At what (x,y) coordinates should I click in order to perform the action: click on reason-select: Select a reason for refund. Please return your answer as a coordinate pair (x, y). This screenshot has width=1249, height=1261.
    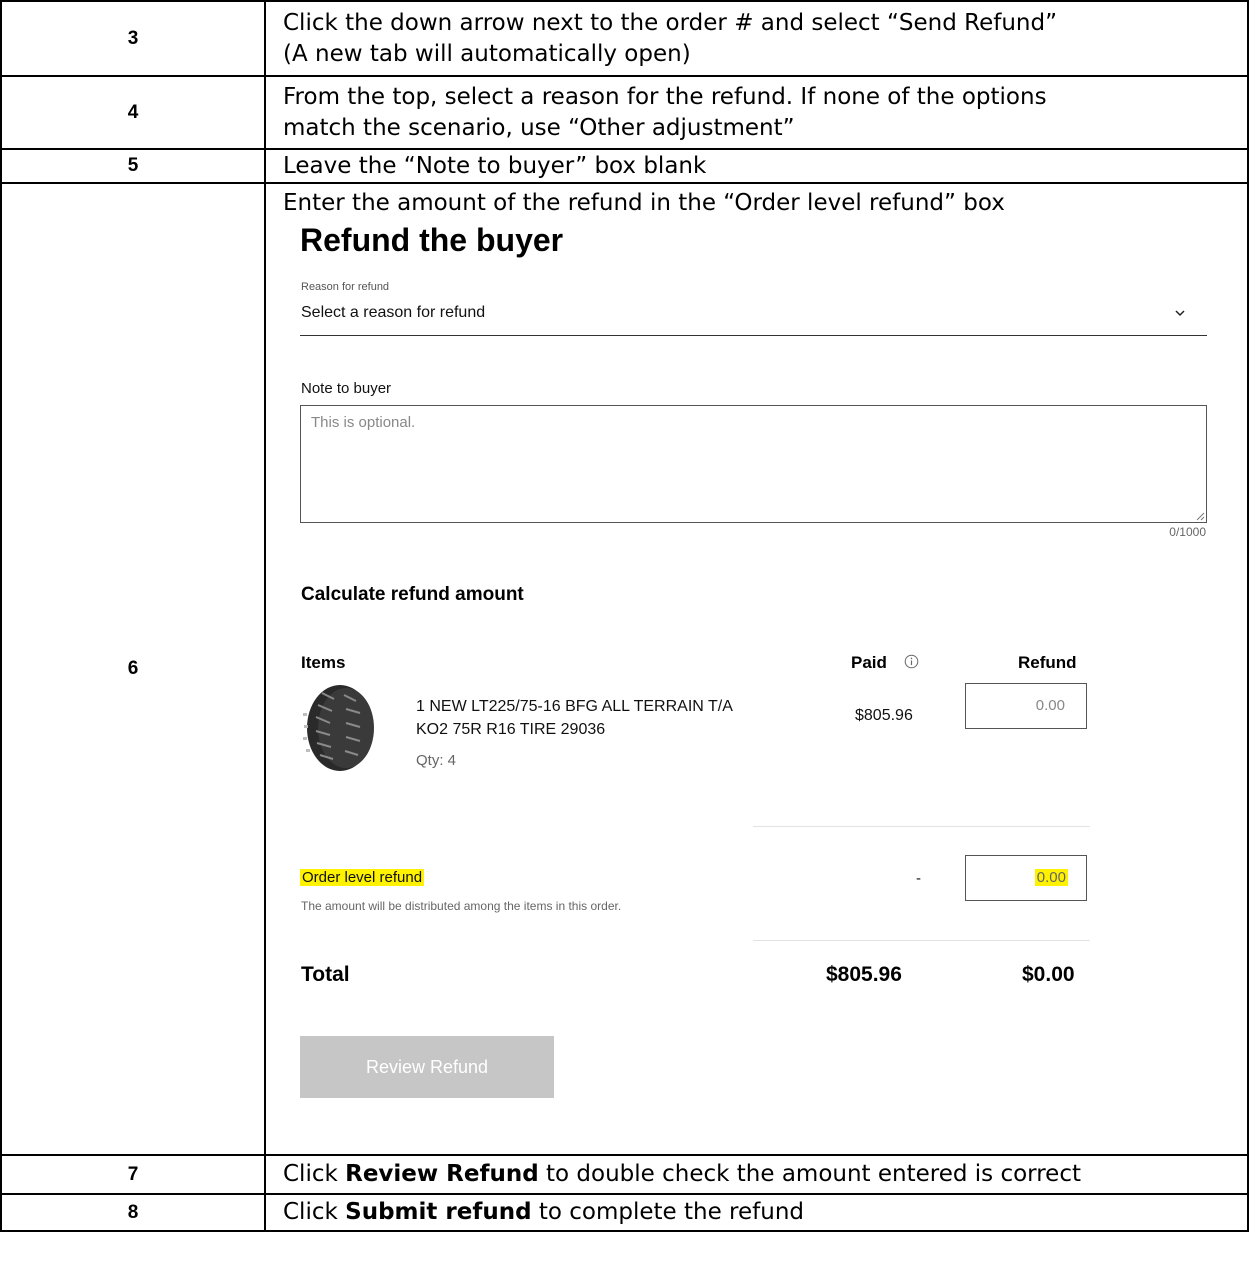
    Looking at the image, I should click on (753, 319).